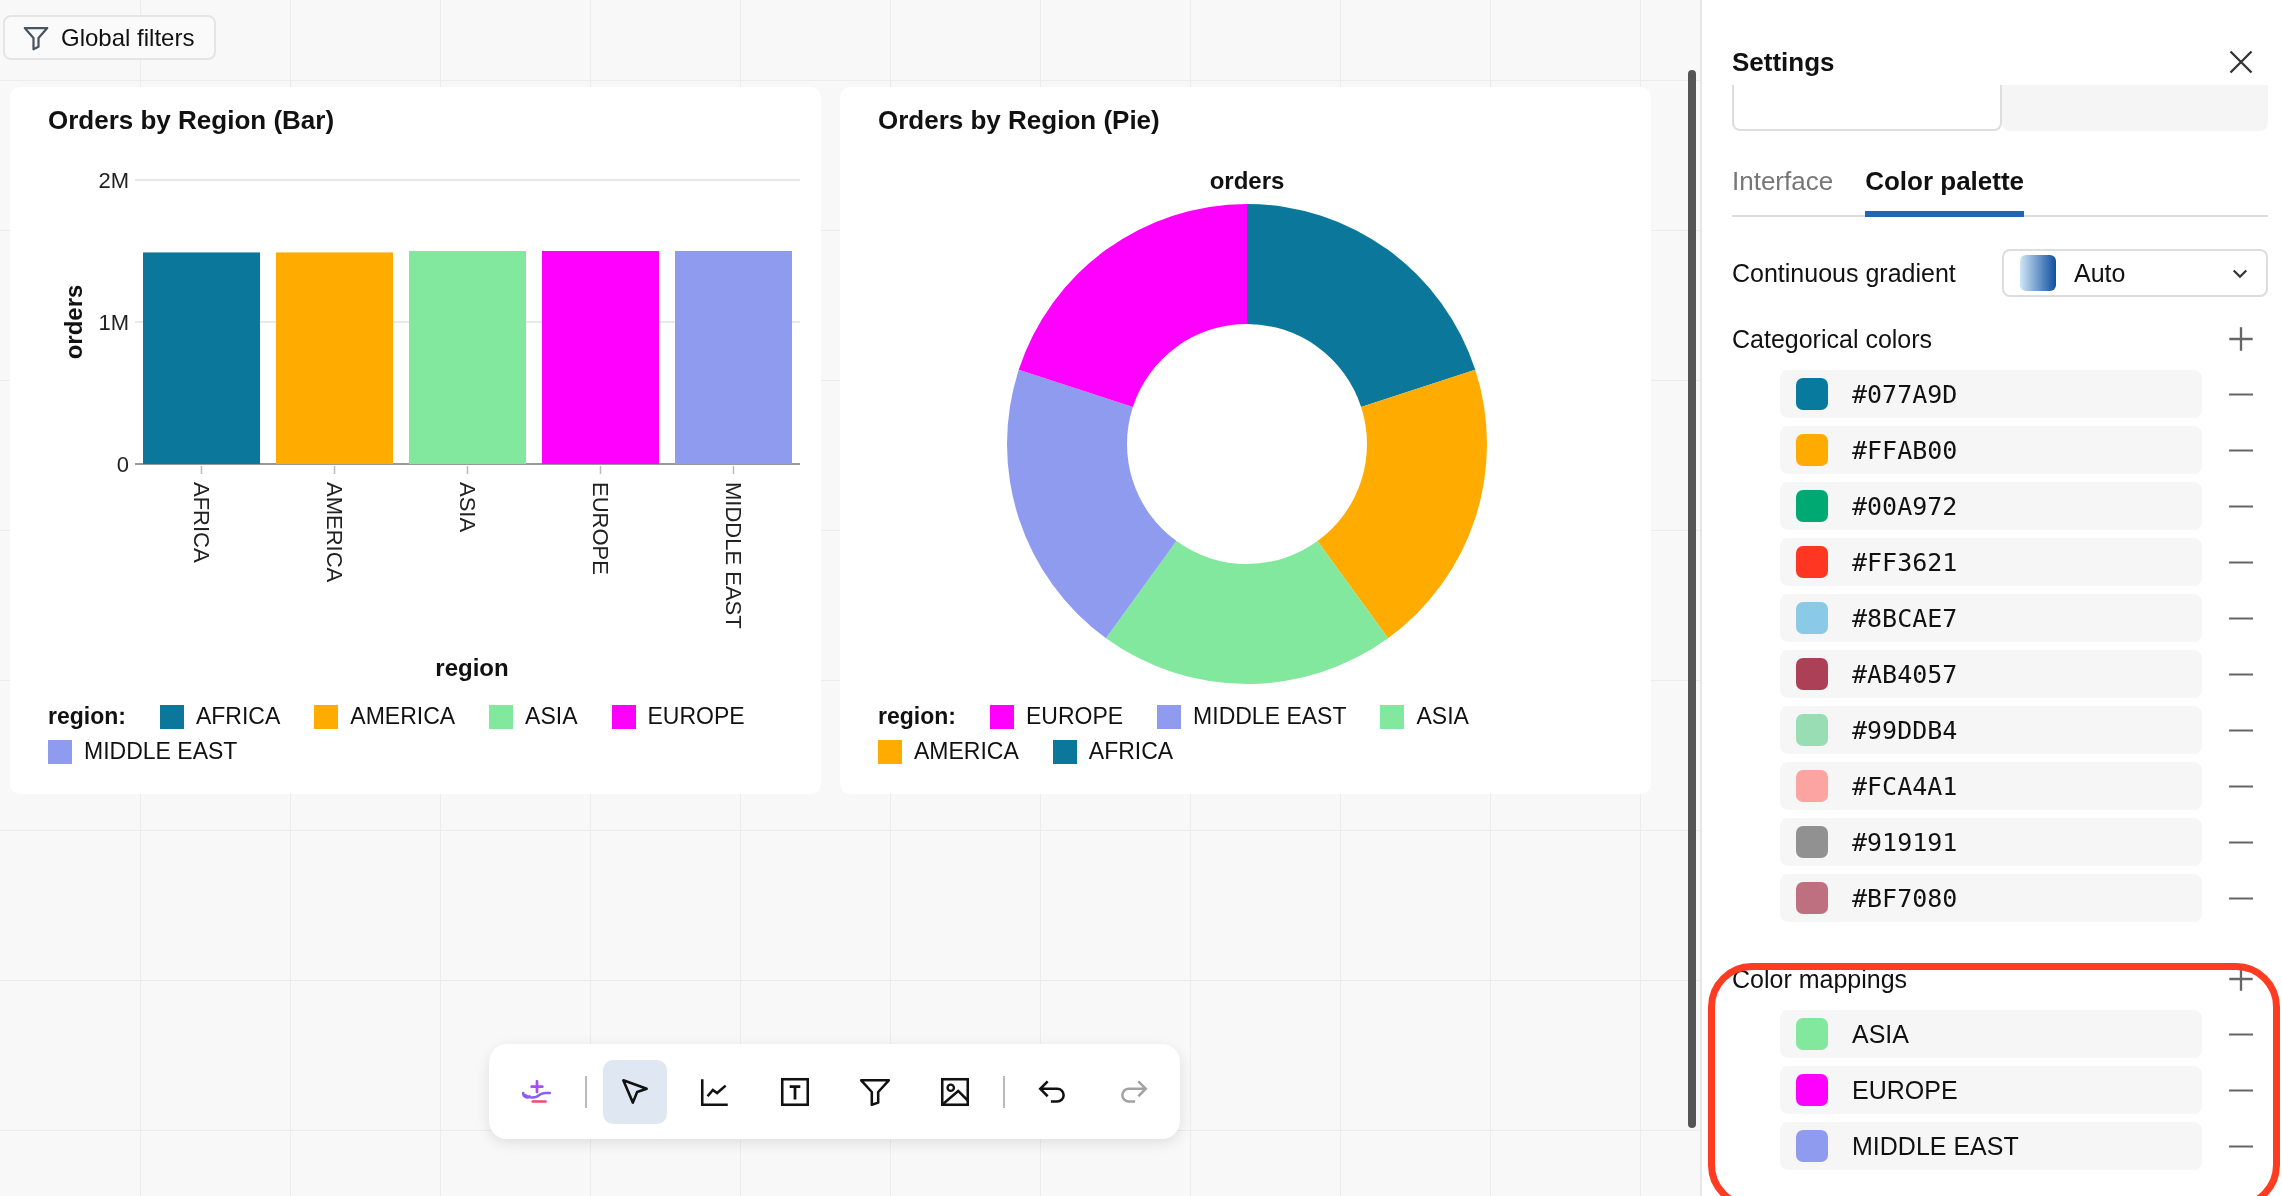 Image resolution: width=2282 pixels, height=1196 pixels. I want to click on color-code: #AB4057, so click(1905, 674).